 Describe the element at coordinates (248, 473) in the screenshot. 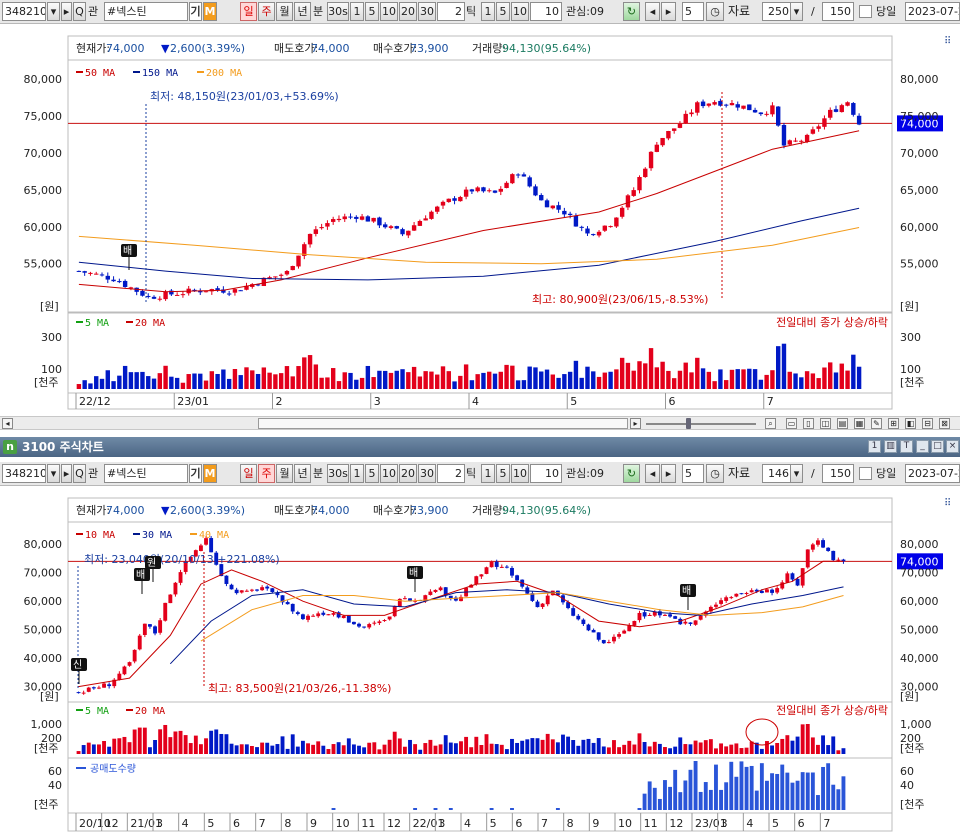

I see `period-day-tab-2: 일` at that location.